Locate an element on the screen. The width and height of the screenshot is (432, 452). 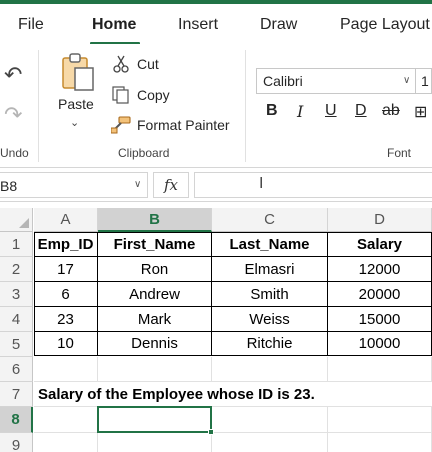
italic-button: I is located at coordinates (300, 111).